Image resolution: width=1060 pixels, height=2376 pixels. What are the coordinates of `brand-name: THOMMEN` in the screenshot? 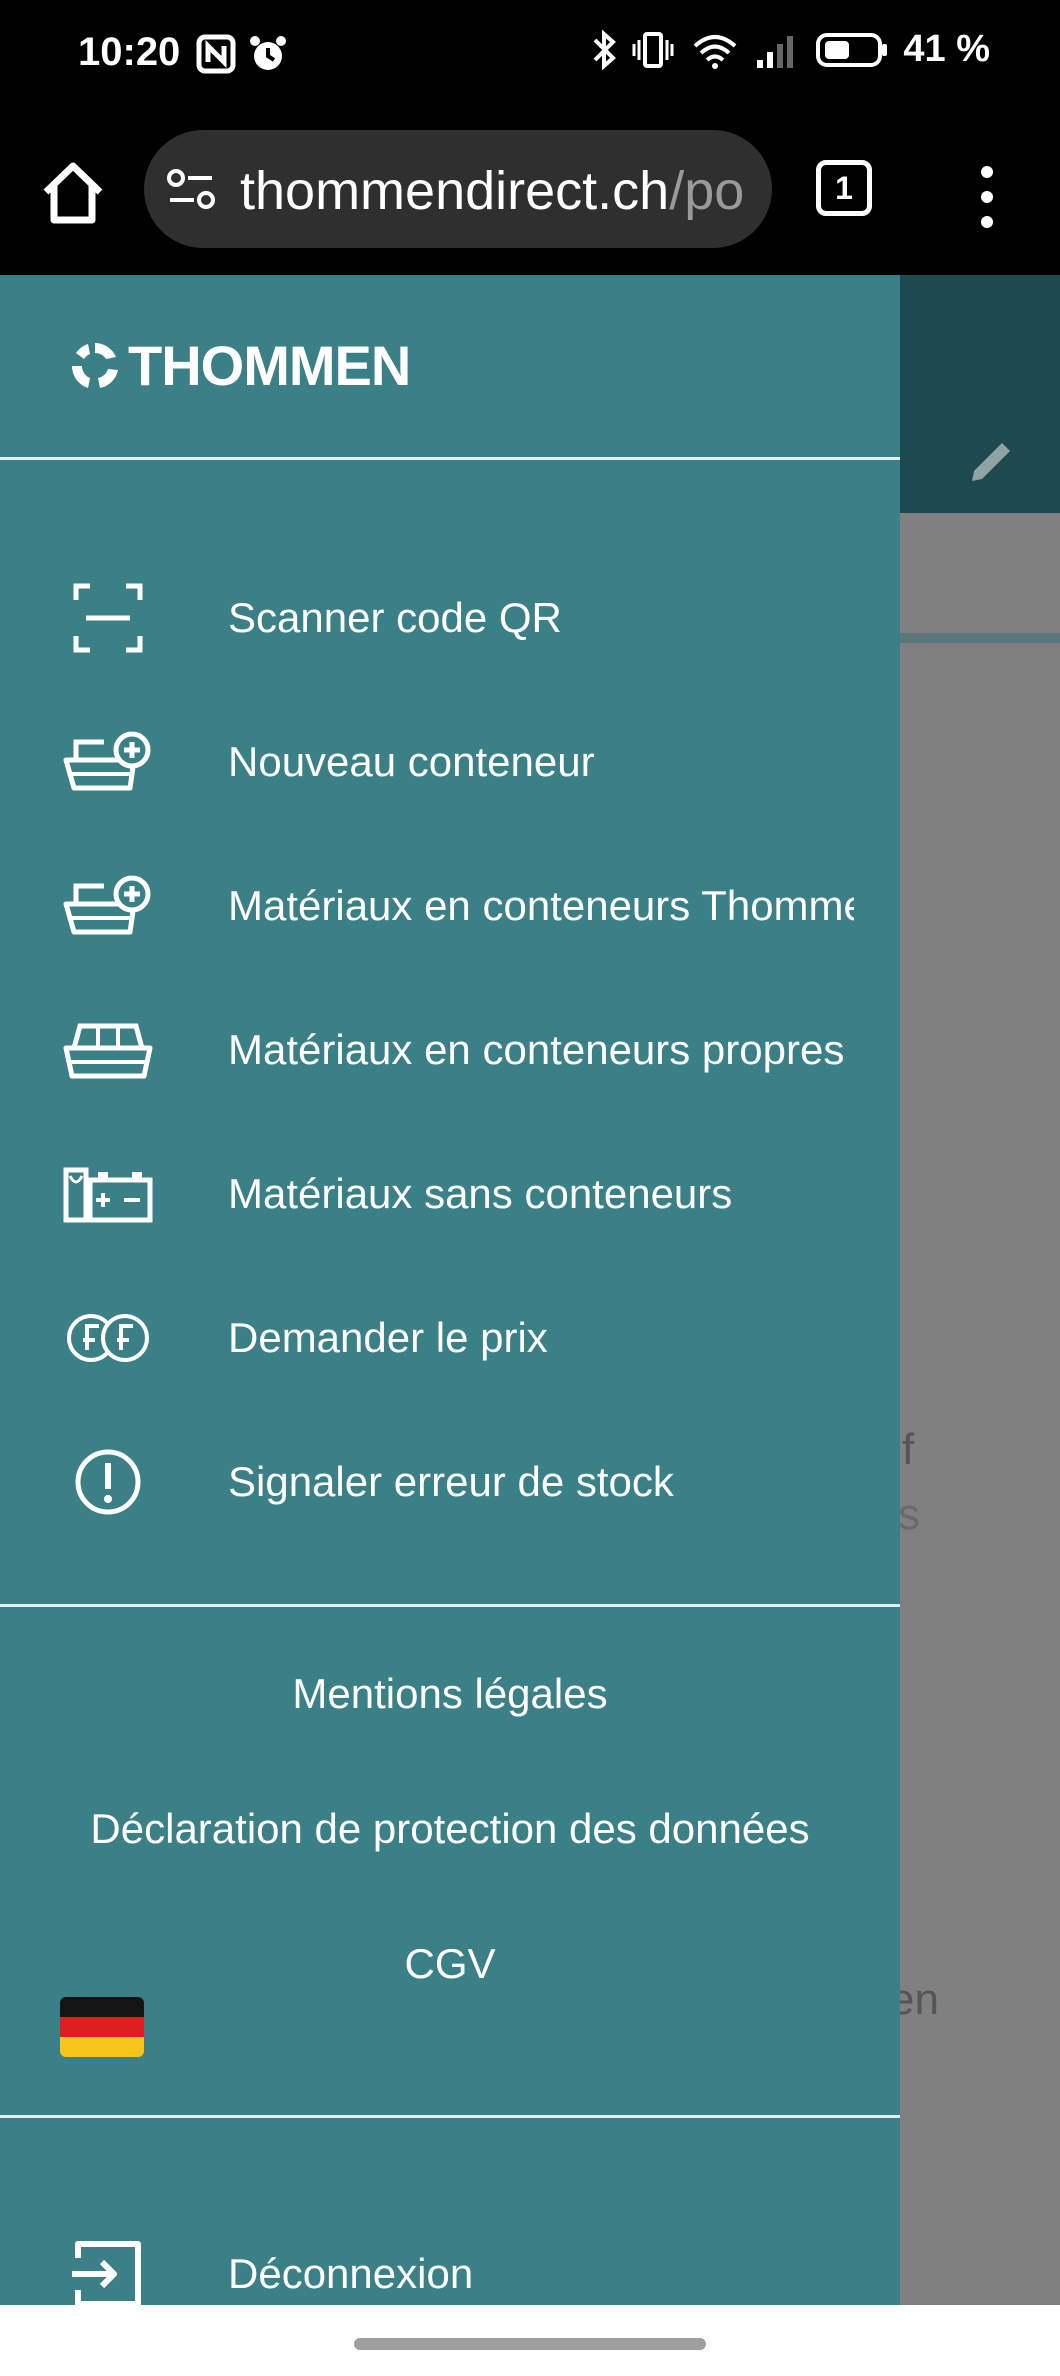 It's located at (269, 365).